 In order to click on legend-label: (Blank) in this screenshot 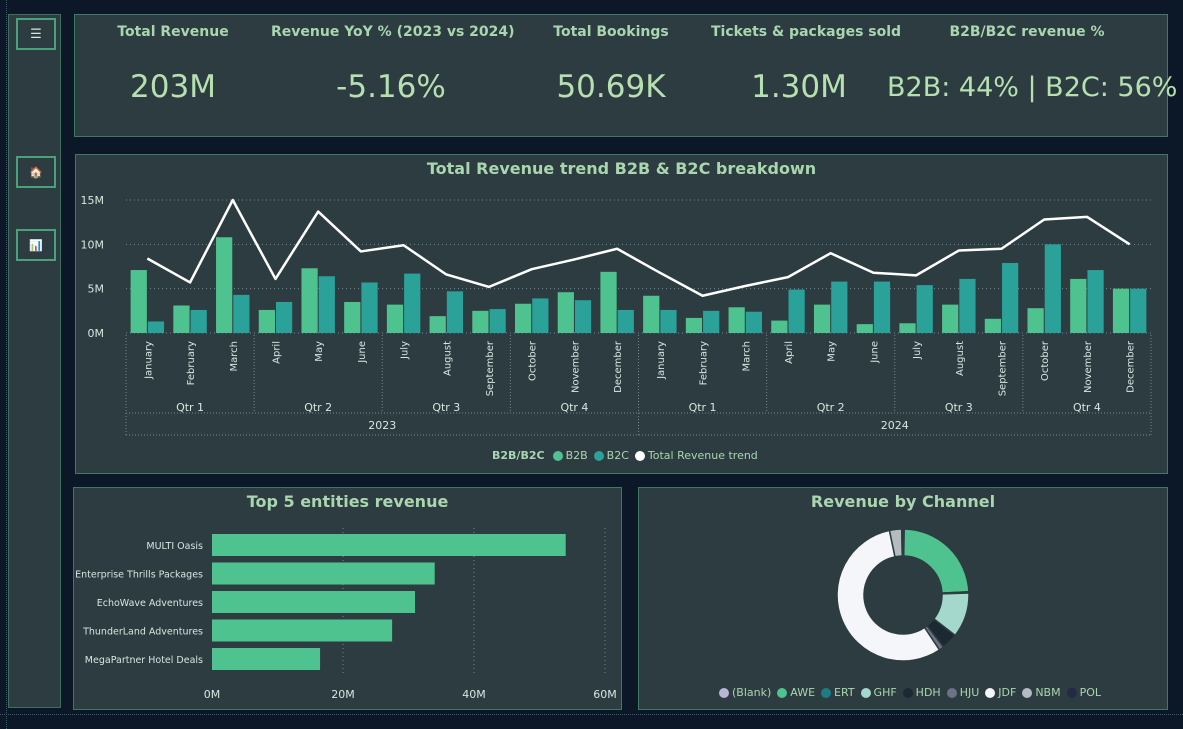, I will do `click(752, 692)`.